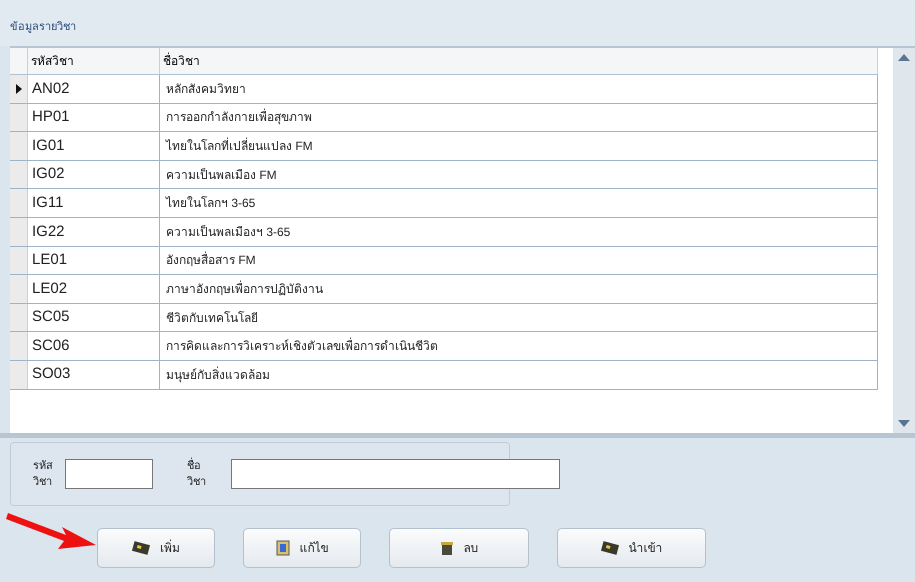  What do you see at coordinates (519, 174) in the screenshot?
I see `table-cell: ความเป็นพลเมือง FM` at bounding box center [519, 174].